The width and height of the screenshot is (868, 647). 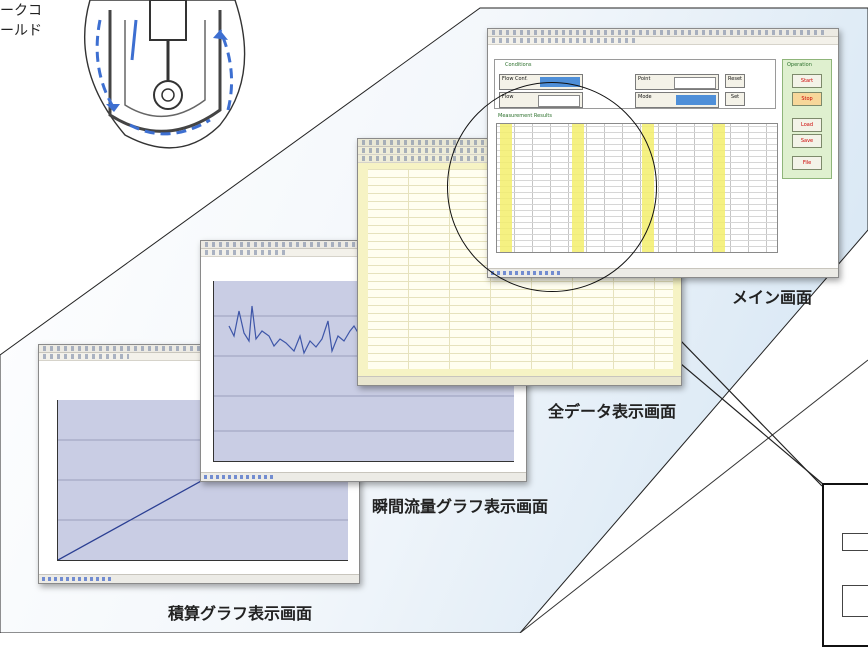 I want to click on engine-label-1: ークコ, so click(x=21, y=11).